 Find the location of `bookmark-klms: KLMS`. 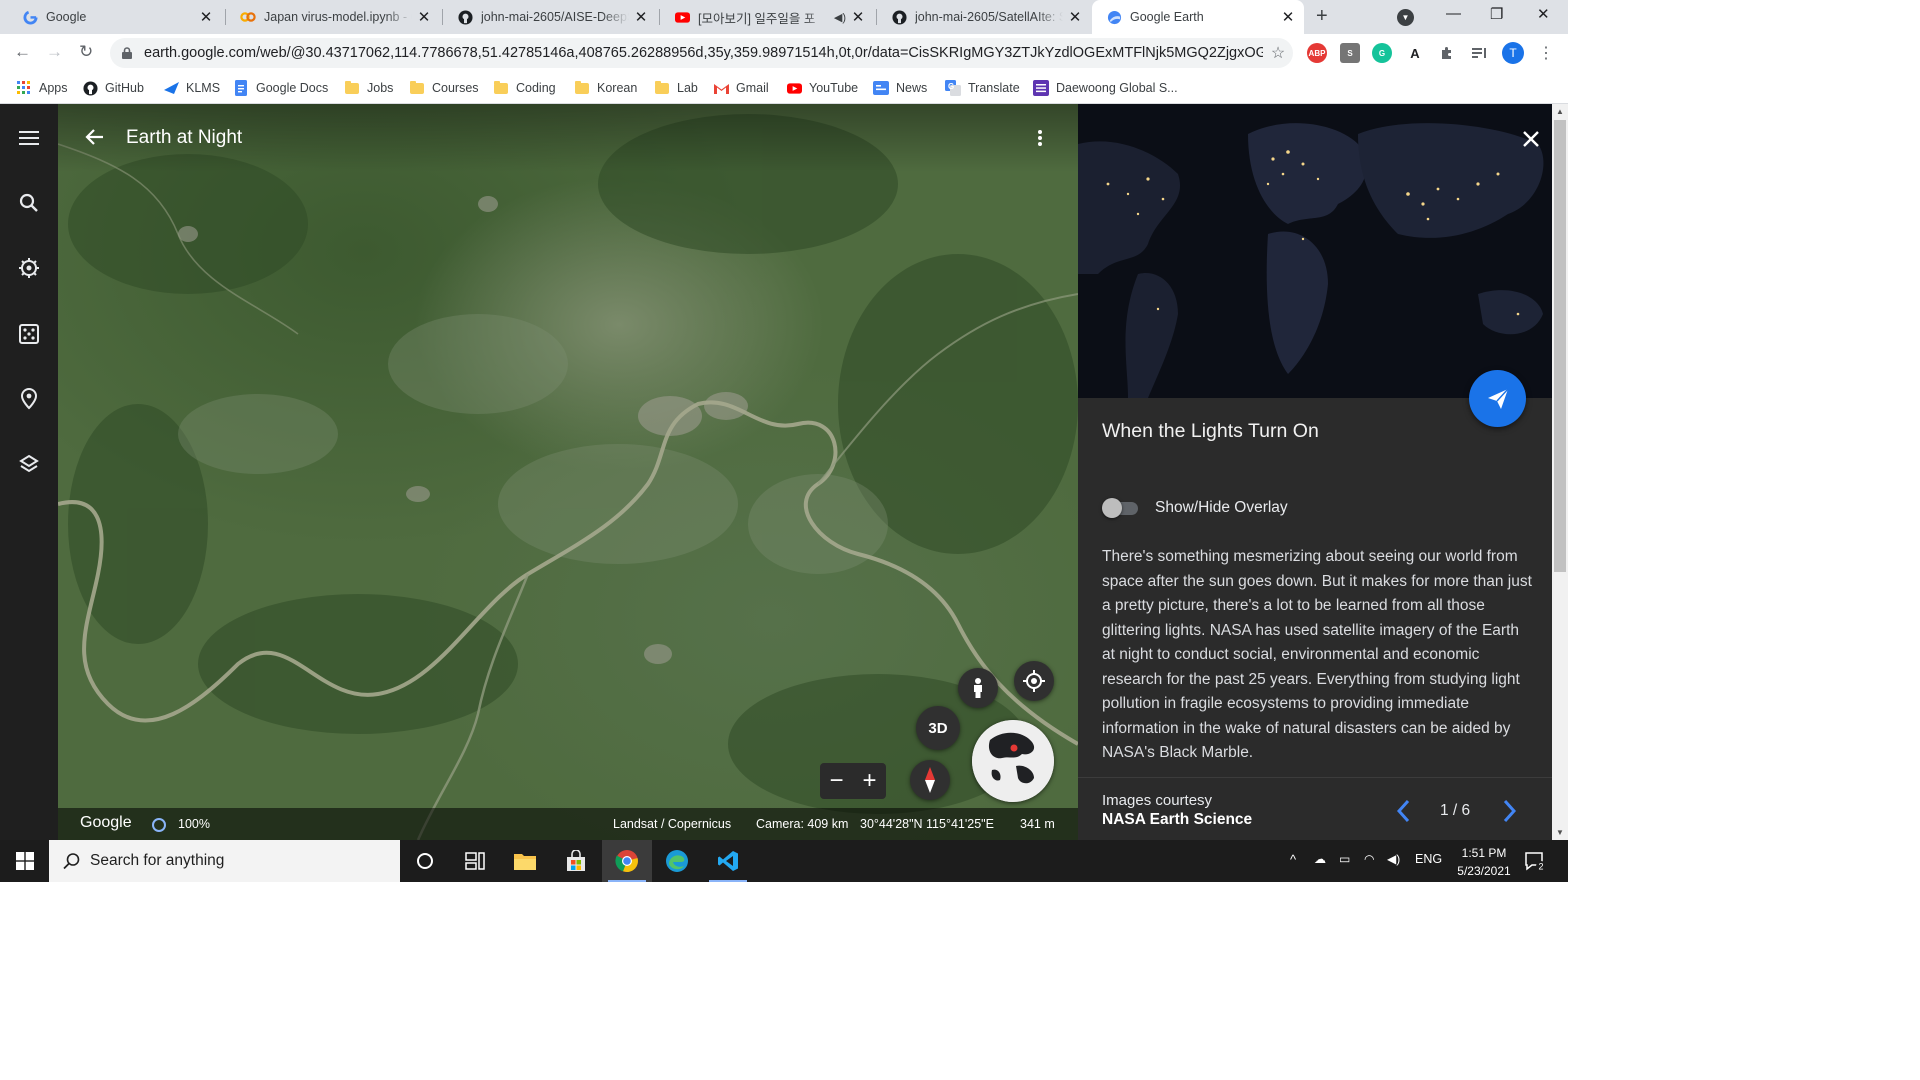

bookmark-klms: KLMS is located at coordinates (191, 88).